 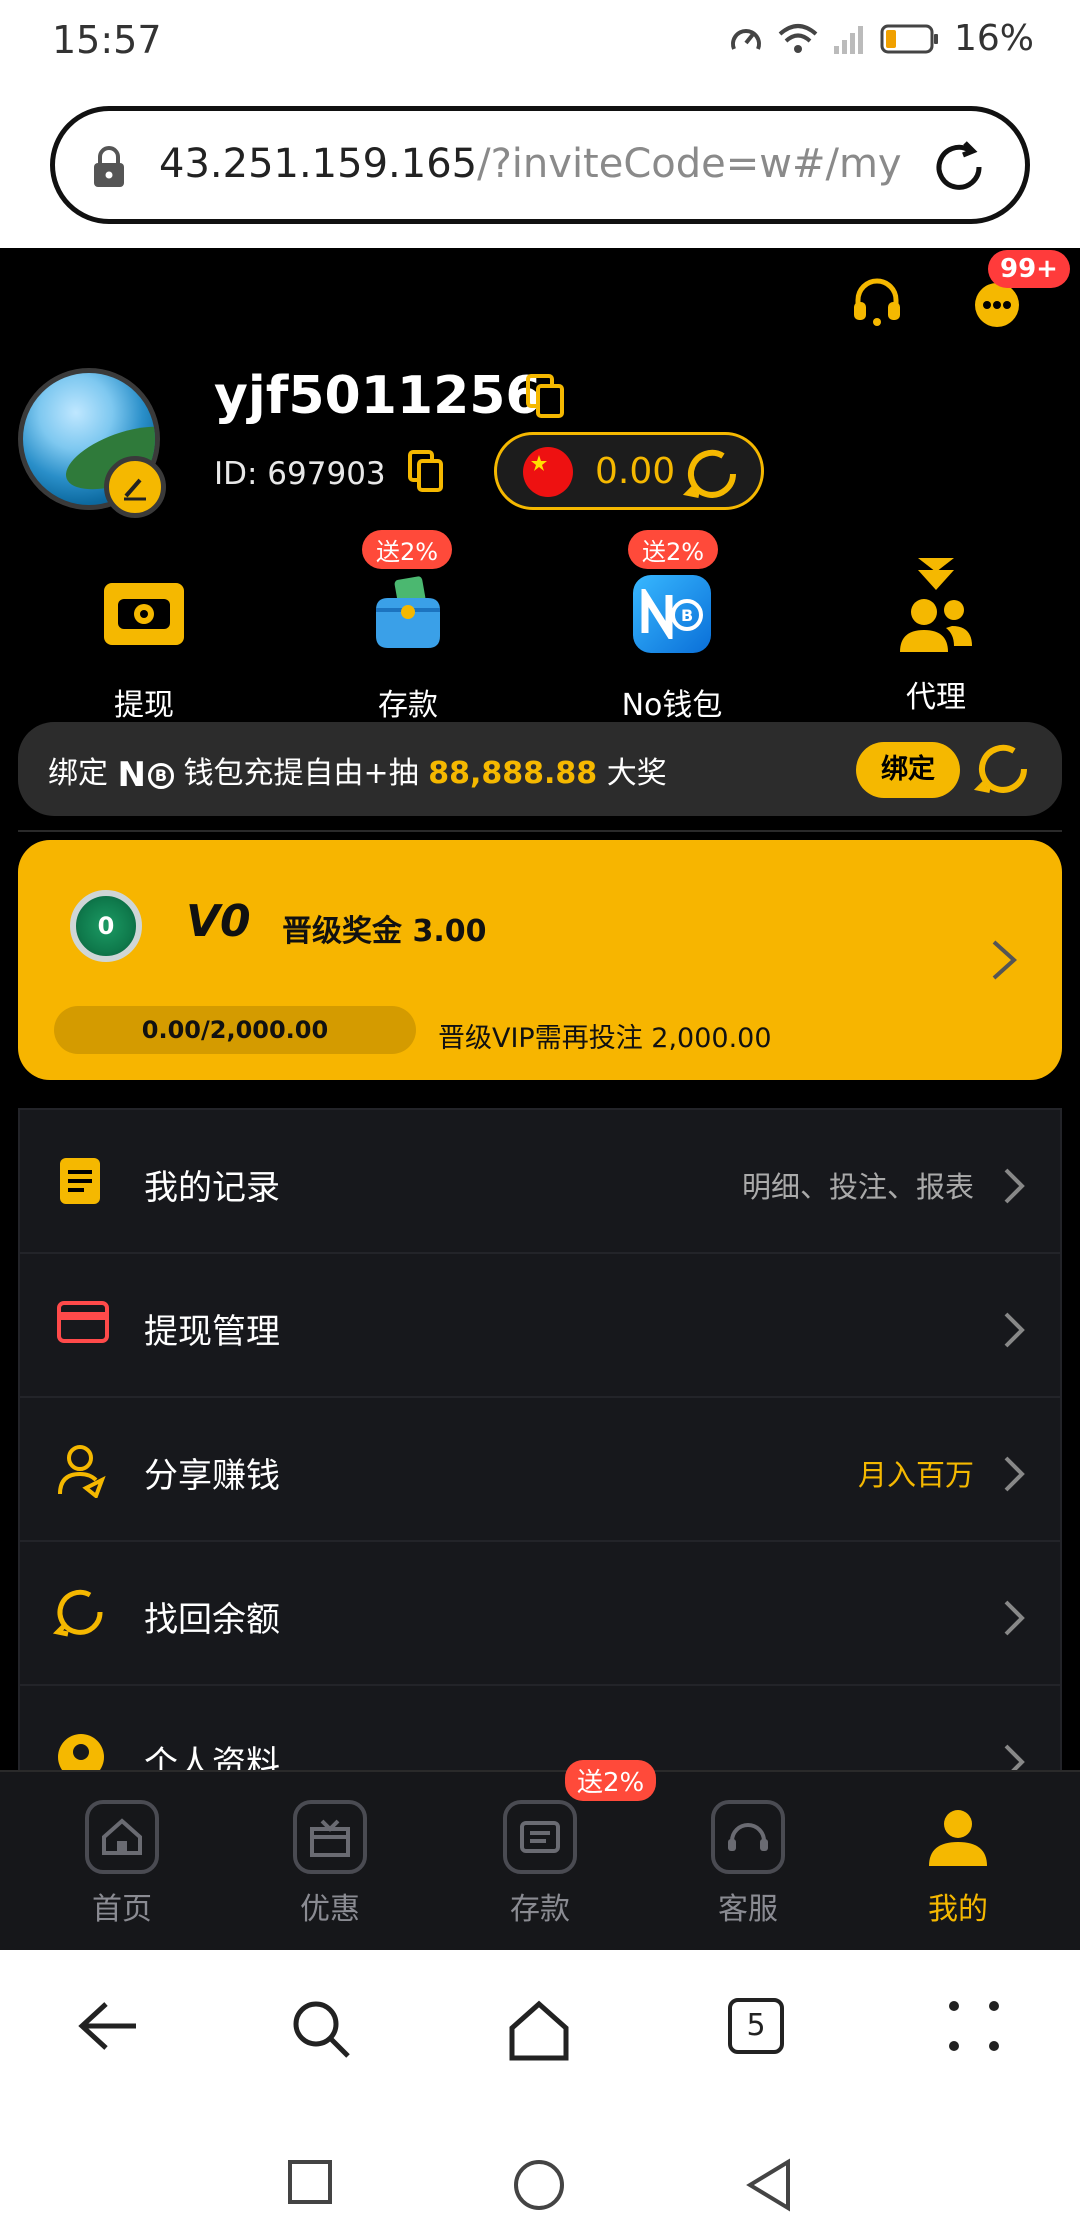 I want to click on browser-nav-bar: 5, so click(x=540, y=2025).